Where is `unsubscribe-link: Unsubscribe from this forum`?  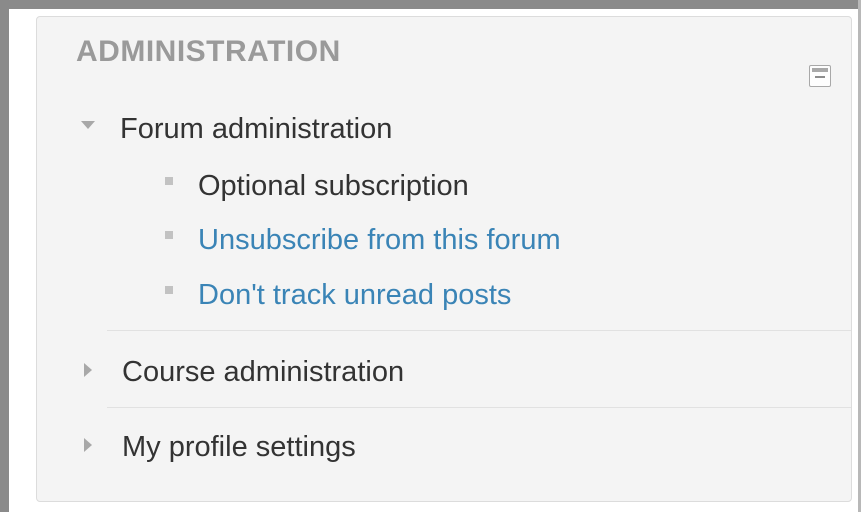
unsubscribe-link: Unsubscribe from this forum is located at coordinates (379, 240).